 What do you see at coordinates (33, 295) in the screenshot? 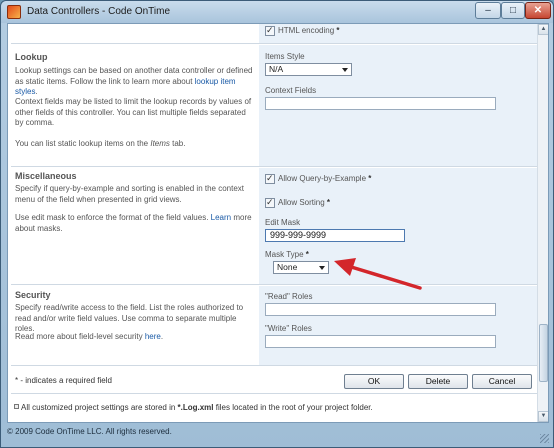
I see `security-title: Security` at bounding box center [33, 295].